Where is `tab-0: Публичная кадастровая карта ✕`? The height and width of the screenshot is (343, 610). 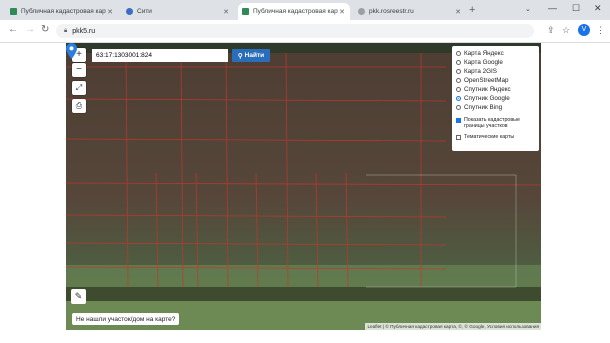 tab-0: Публичная кадастровая карта ✕ is located at coordinates (62, 11).